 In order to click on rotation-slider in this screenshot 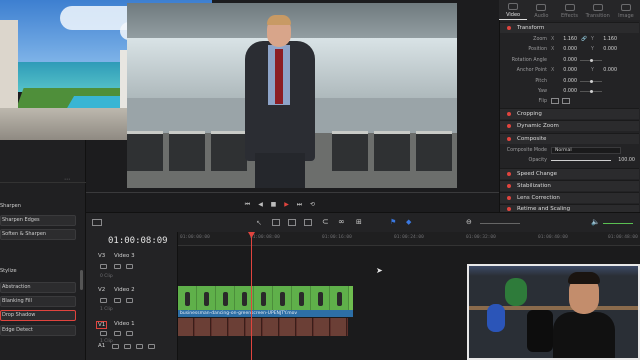, I will do `click(591, 60)`.